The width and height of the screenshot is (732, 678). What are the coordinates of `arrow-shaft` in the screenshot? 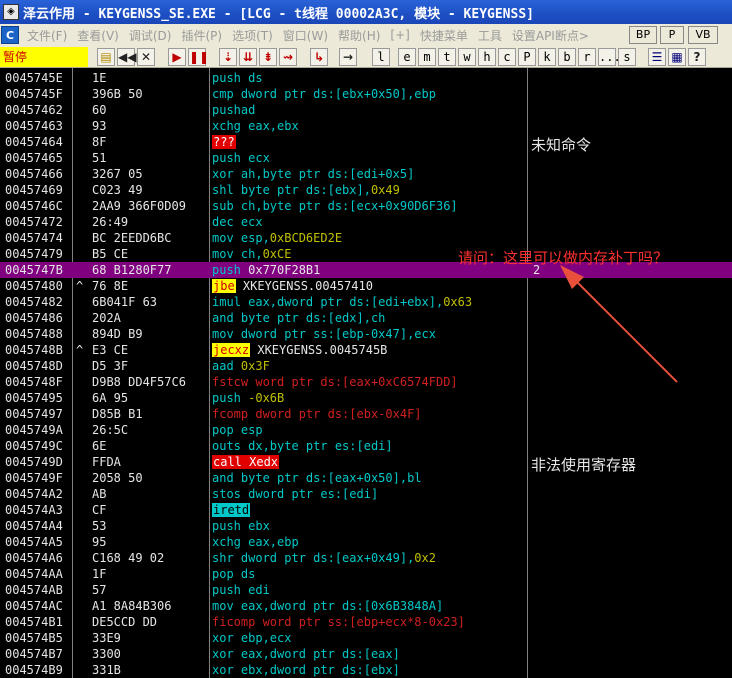 It's located at (624, 329).